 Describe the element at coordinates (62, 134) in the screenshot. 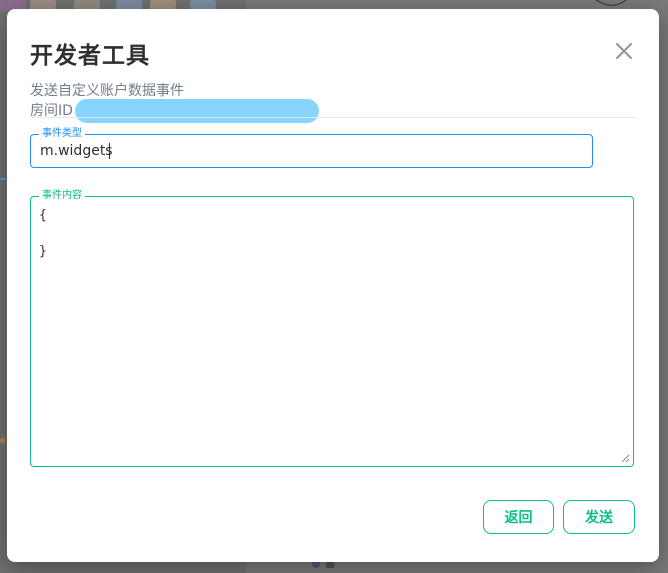

I see `event-type-label: 事件类型` at that location.